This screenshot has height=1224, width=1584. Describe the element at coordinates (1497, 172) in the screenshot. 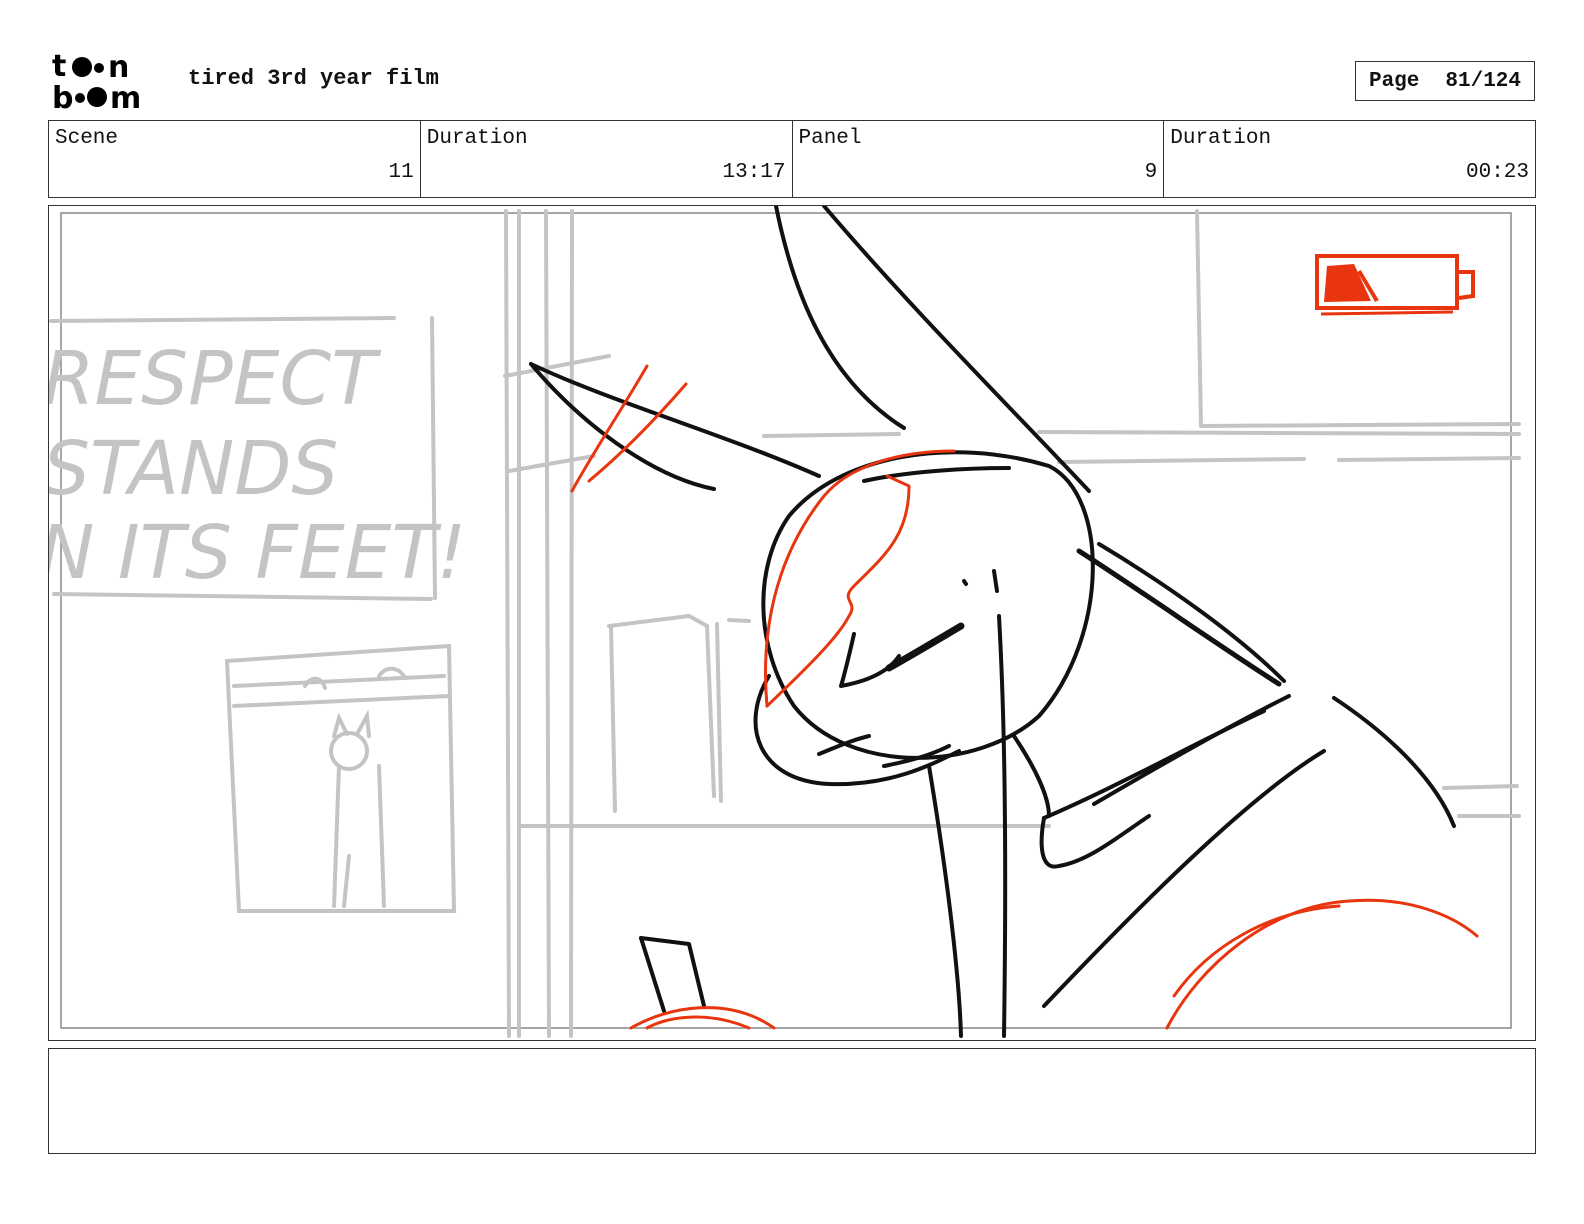

I see `panel-duration-value: 00:23` at that location.